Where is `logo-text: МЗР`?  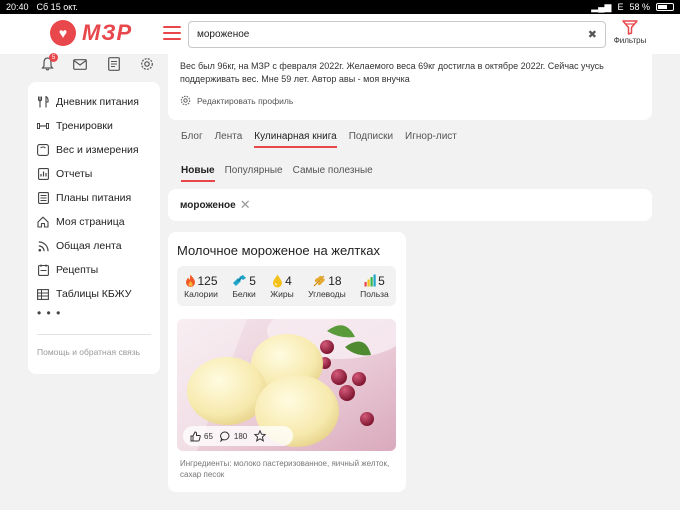
logo-text: МЗР is located at coordinates (107, 32).